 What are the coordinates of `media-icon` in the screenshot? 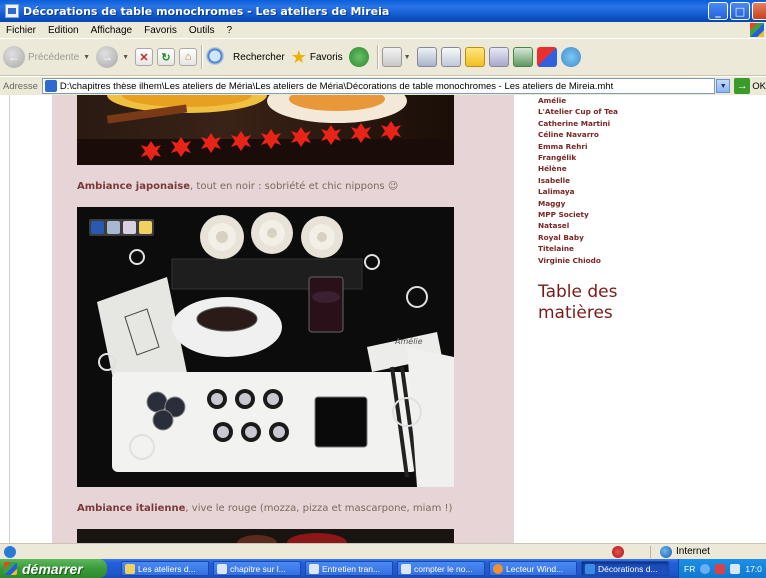 It's located at (546, 57).